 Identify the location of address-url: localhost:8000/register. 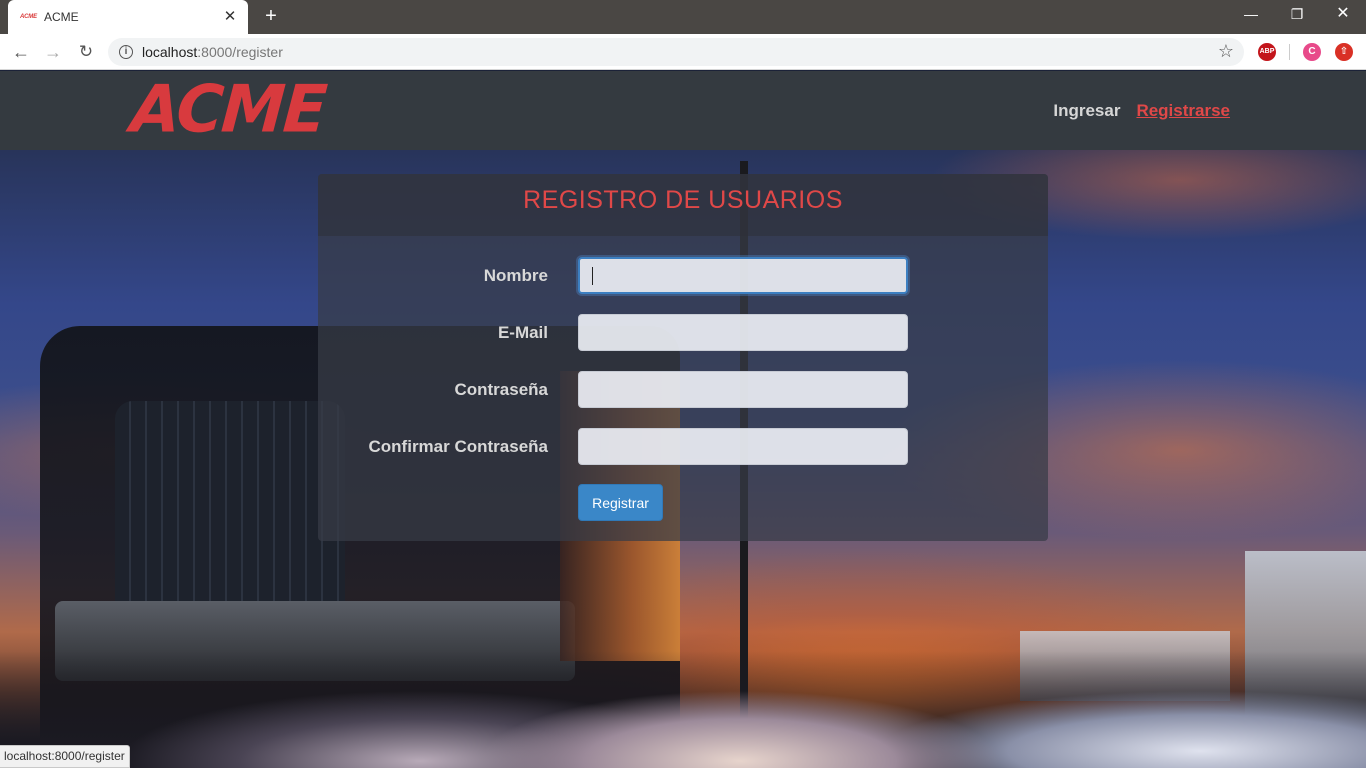
(212, 52).